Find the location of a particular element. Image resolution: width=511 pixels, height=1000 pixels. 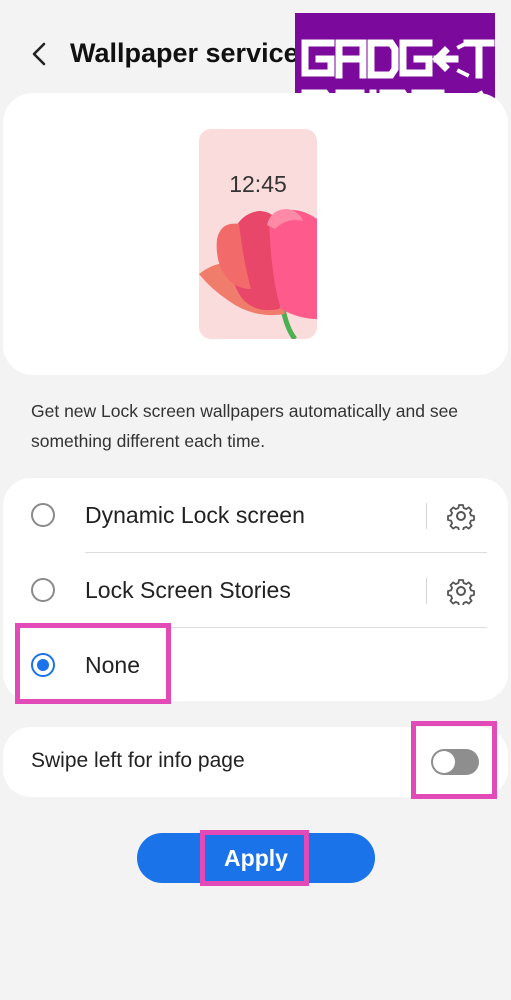

chevron-left-icon is located at coordinates (39, 54).